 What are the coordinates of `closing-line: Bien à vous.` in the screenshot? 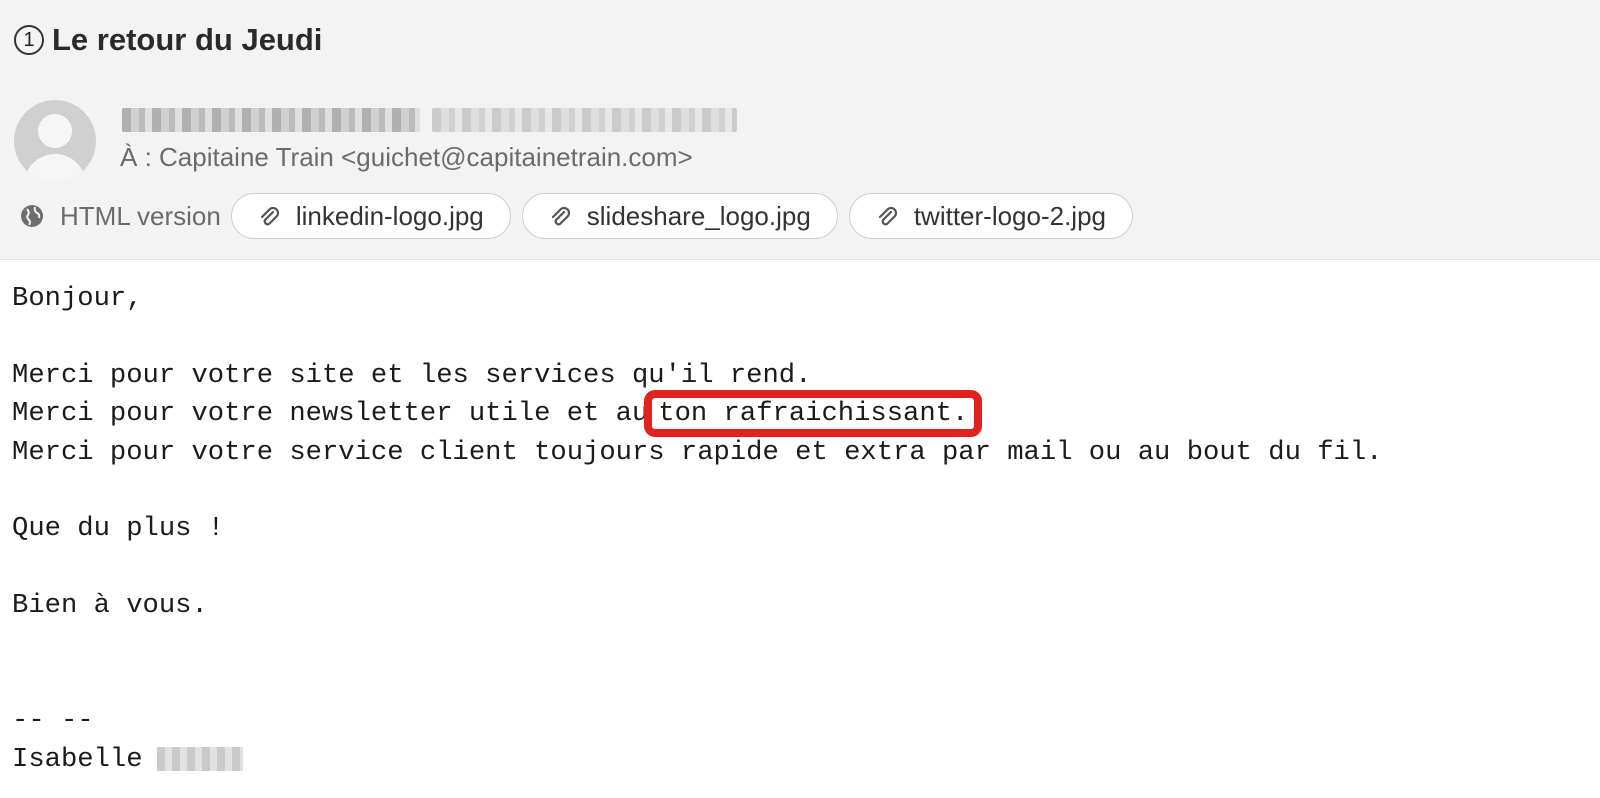 It's located at (110, 606).